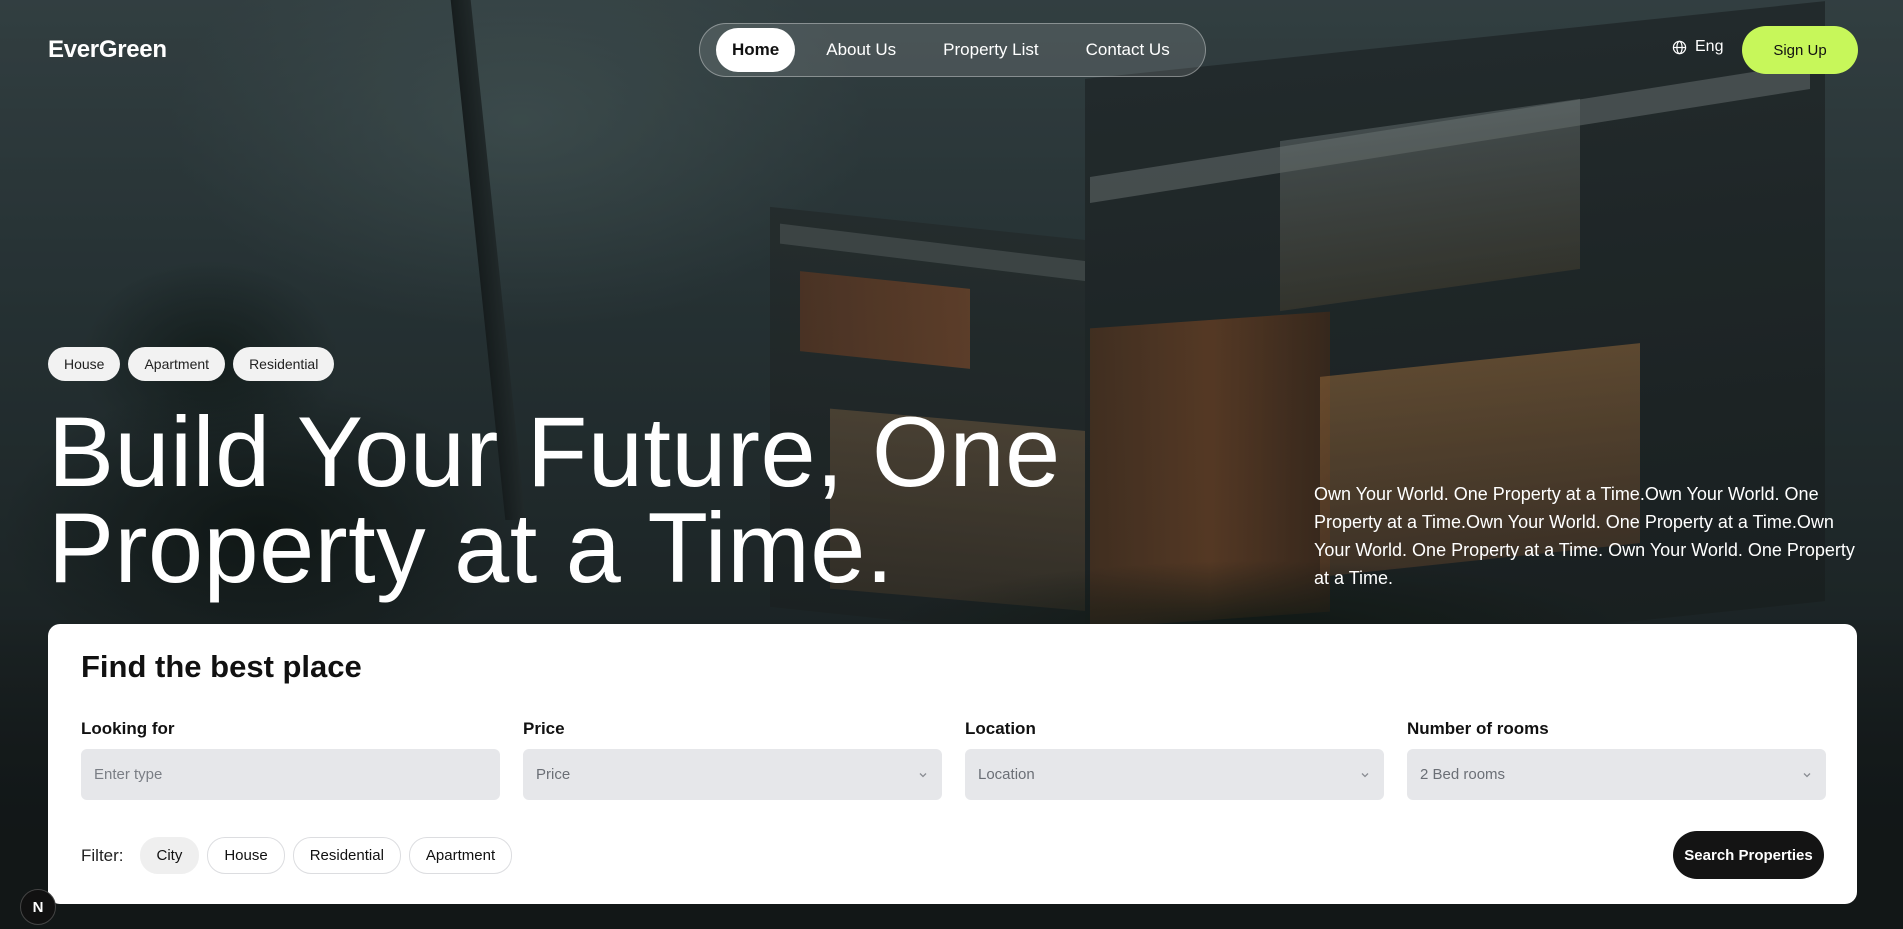 The height and width of the screenshot is (929, 1903). I want to click on filter-chip-house: House, so click(246, 855).